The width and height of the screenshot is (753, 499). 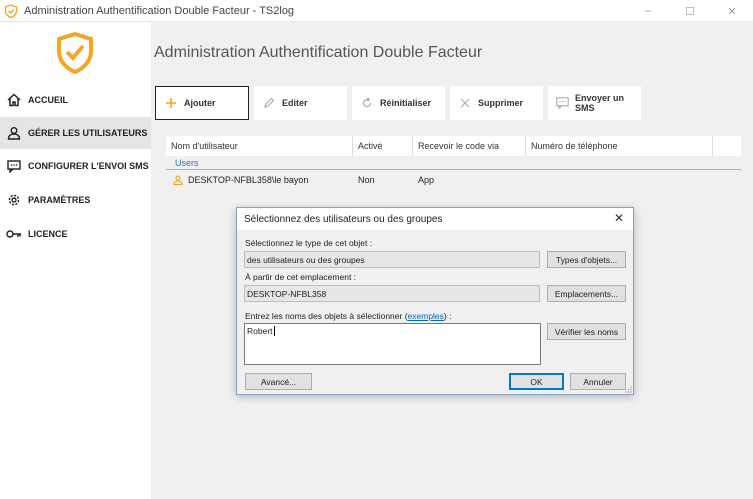 I want to click on reset-button-label: Réinitialiser, so click(x=406, y=103).